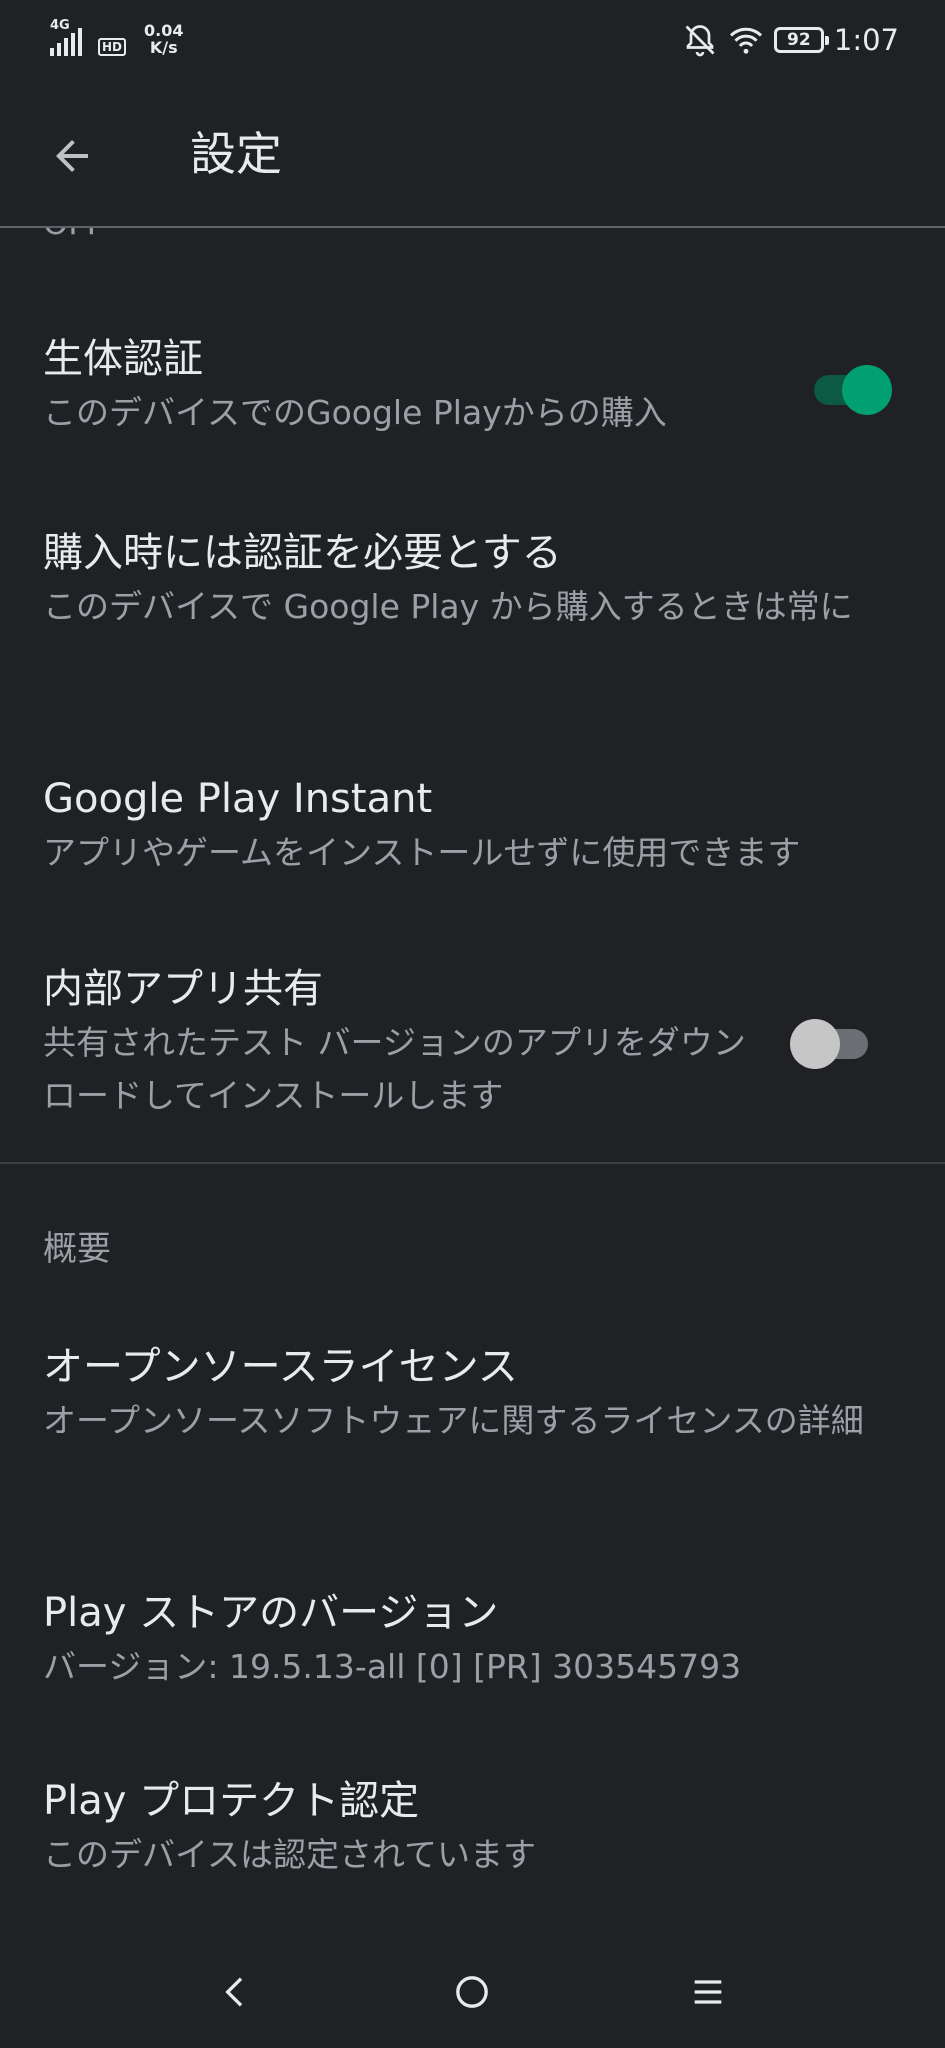  Describe the element at coordinates (117, 37) in the screenshot. I see `status-left: 4G HD 0.04 K/s` at that location.